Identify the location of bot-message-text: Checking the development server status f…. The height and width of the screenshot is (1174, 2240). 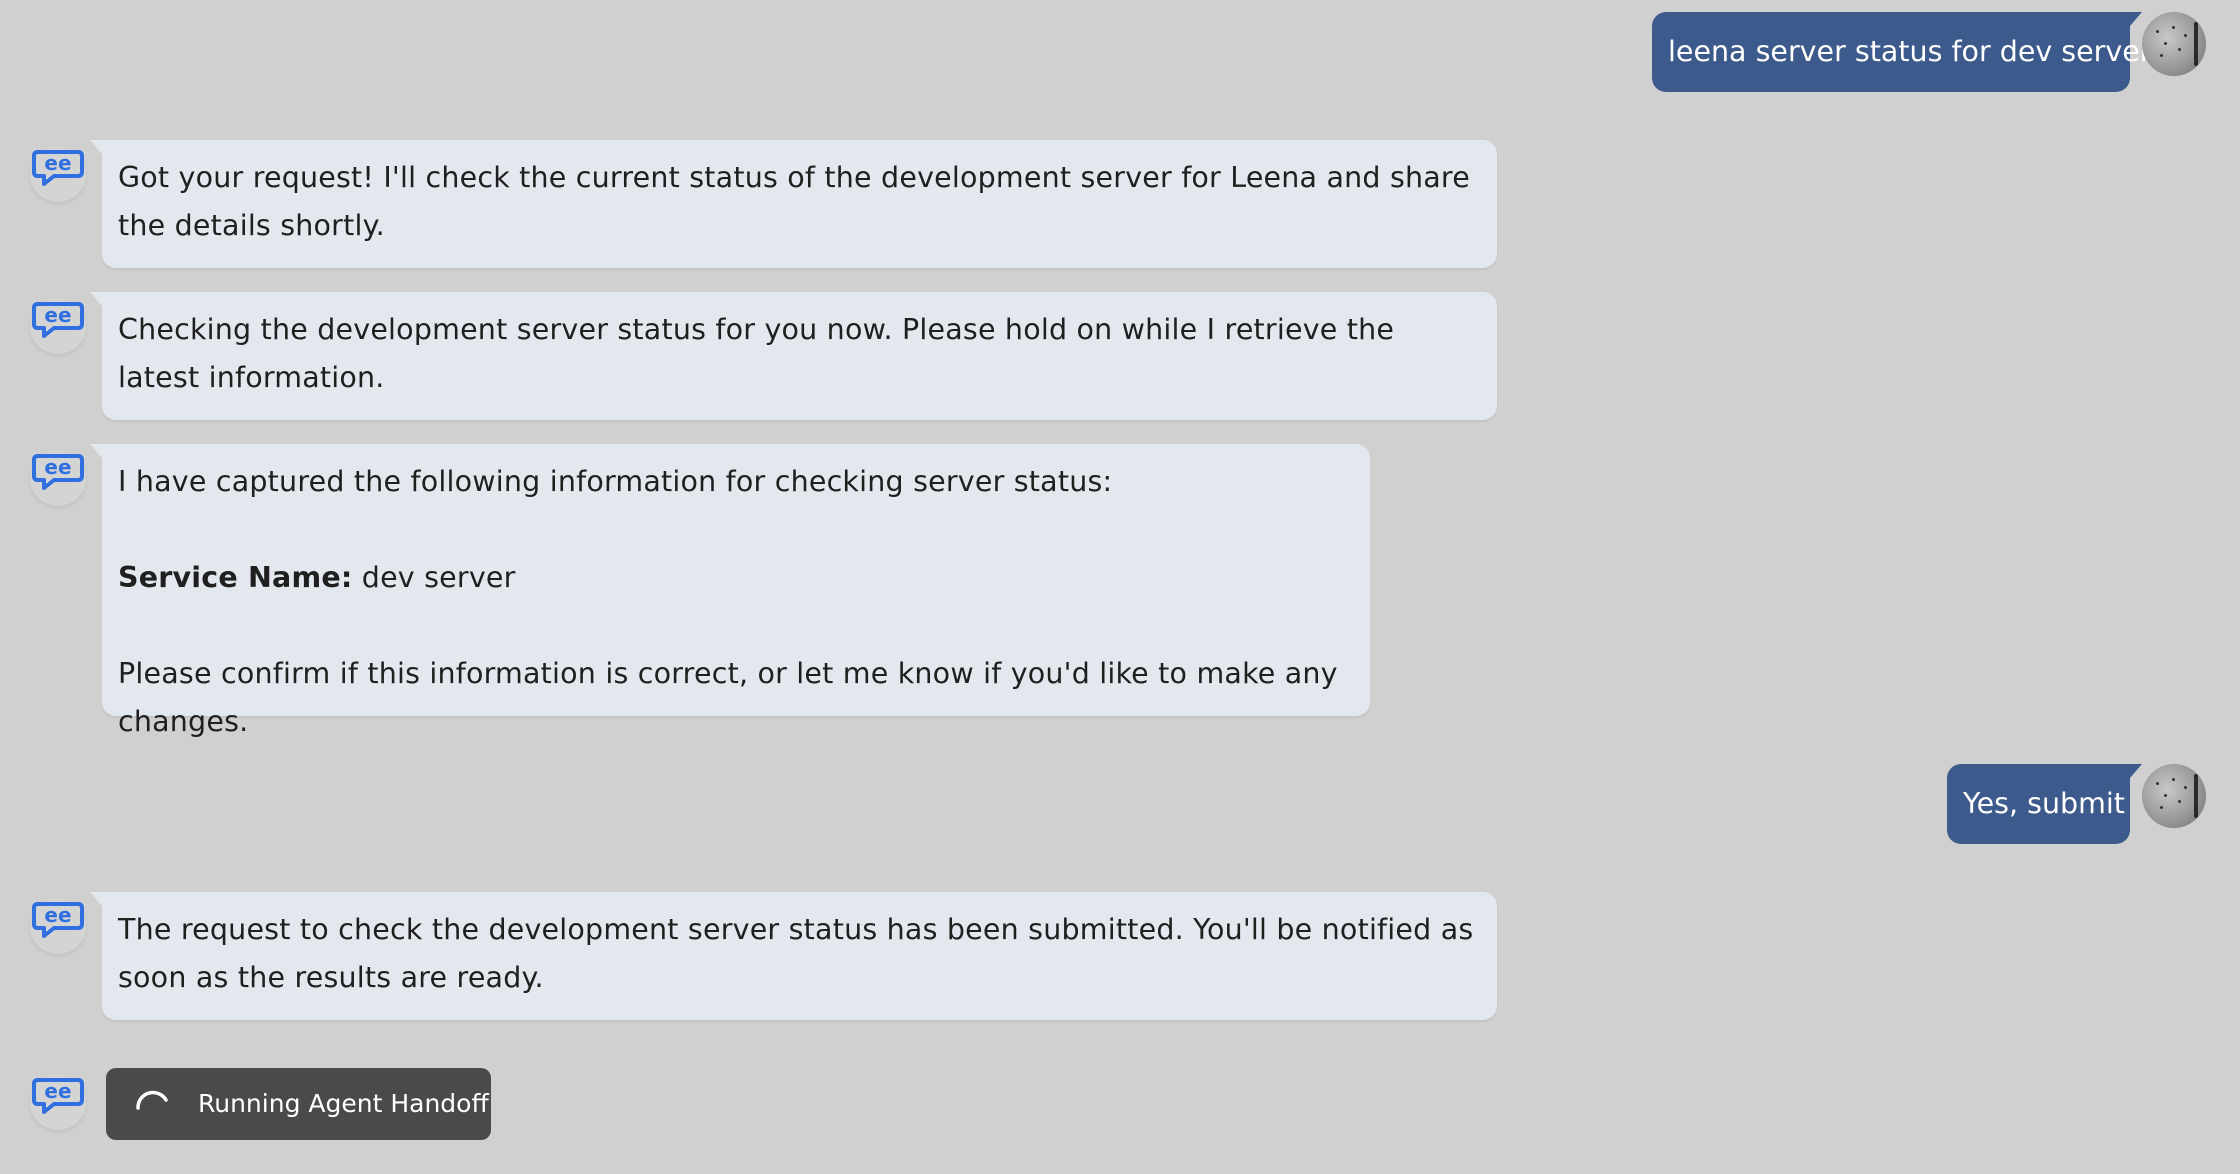
(756, 353).